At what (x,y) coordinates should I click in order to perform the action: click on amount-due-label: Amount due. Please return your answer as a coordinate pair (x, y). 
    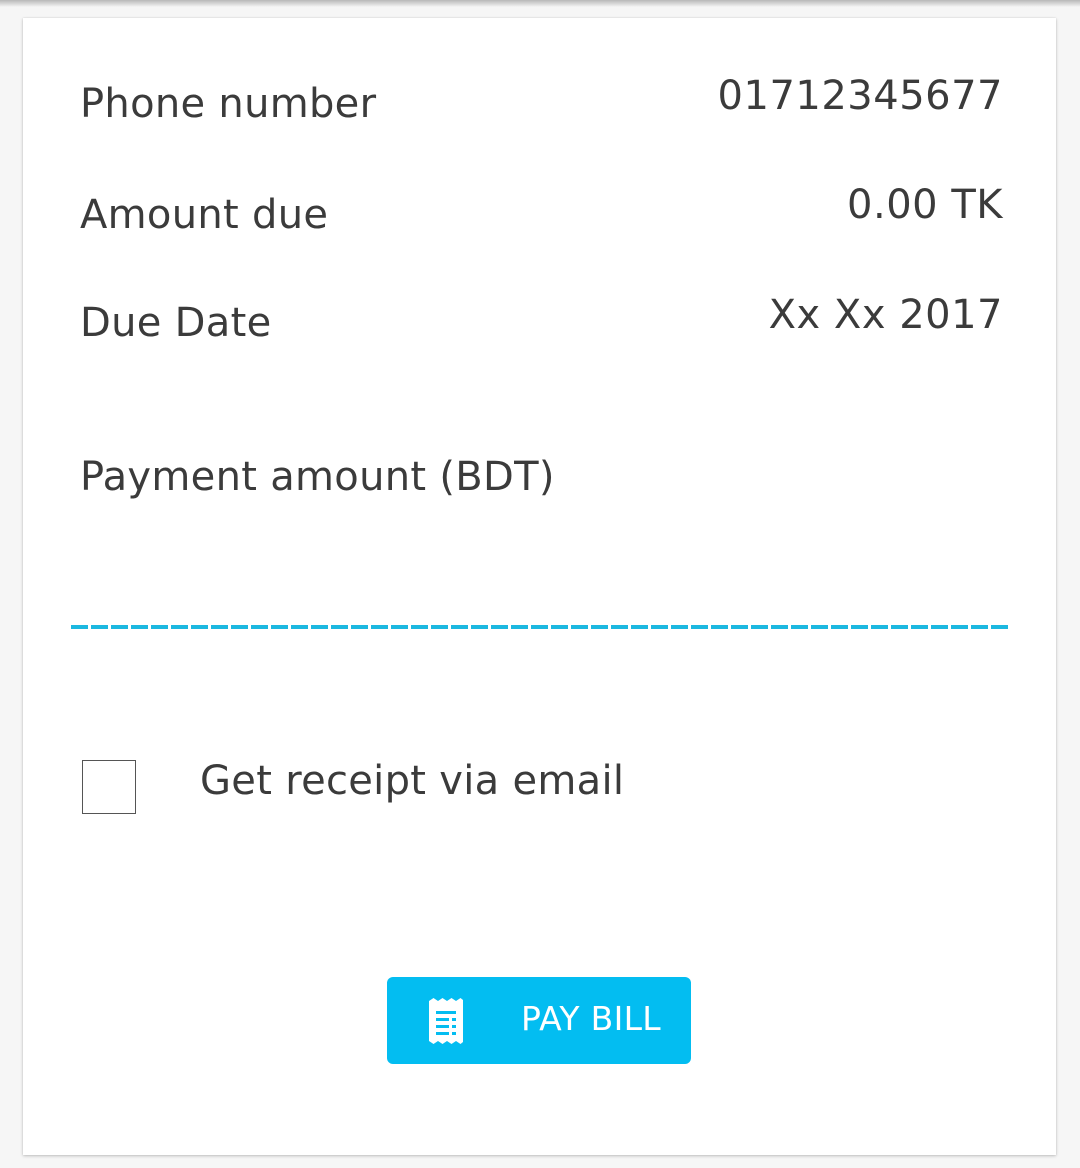
    Looking at the image, I should click on (204, 215).